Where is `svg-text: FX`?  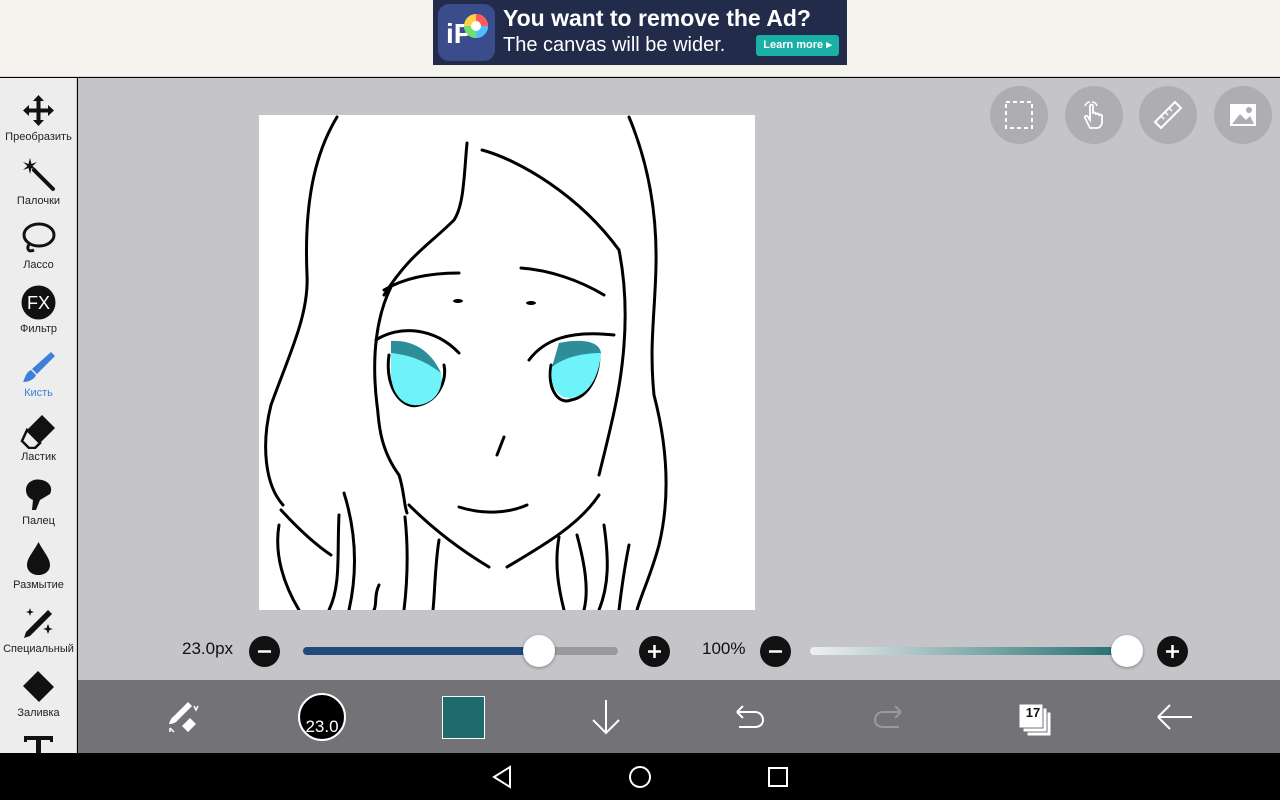 svg-text: FX is located at coordinates (38, 303).